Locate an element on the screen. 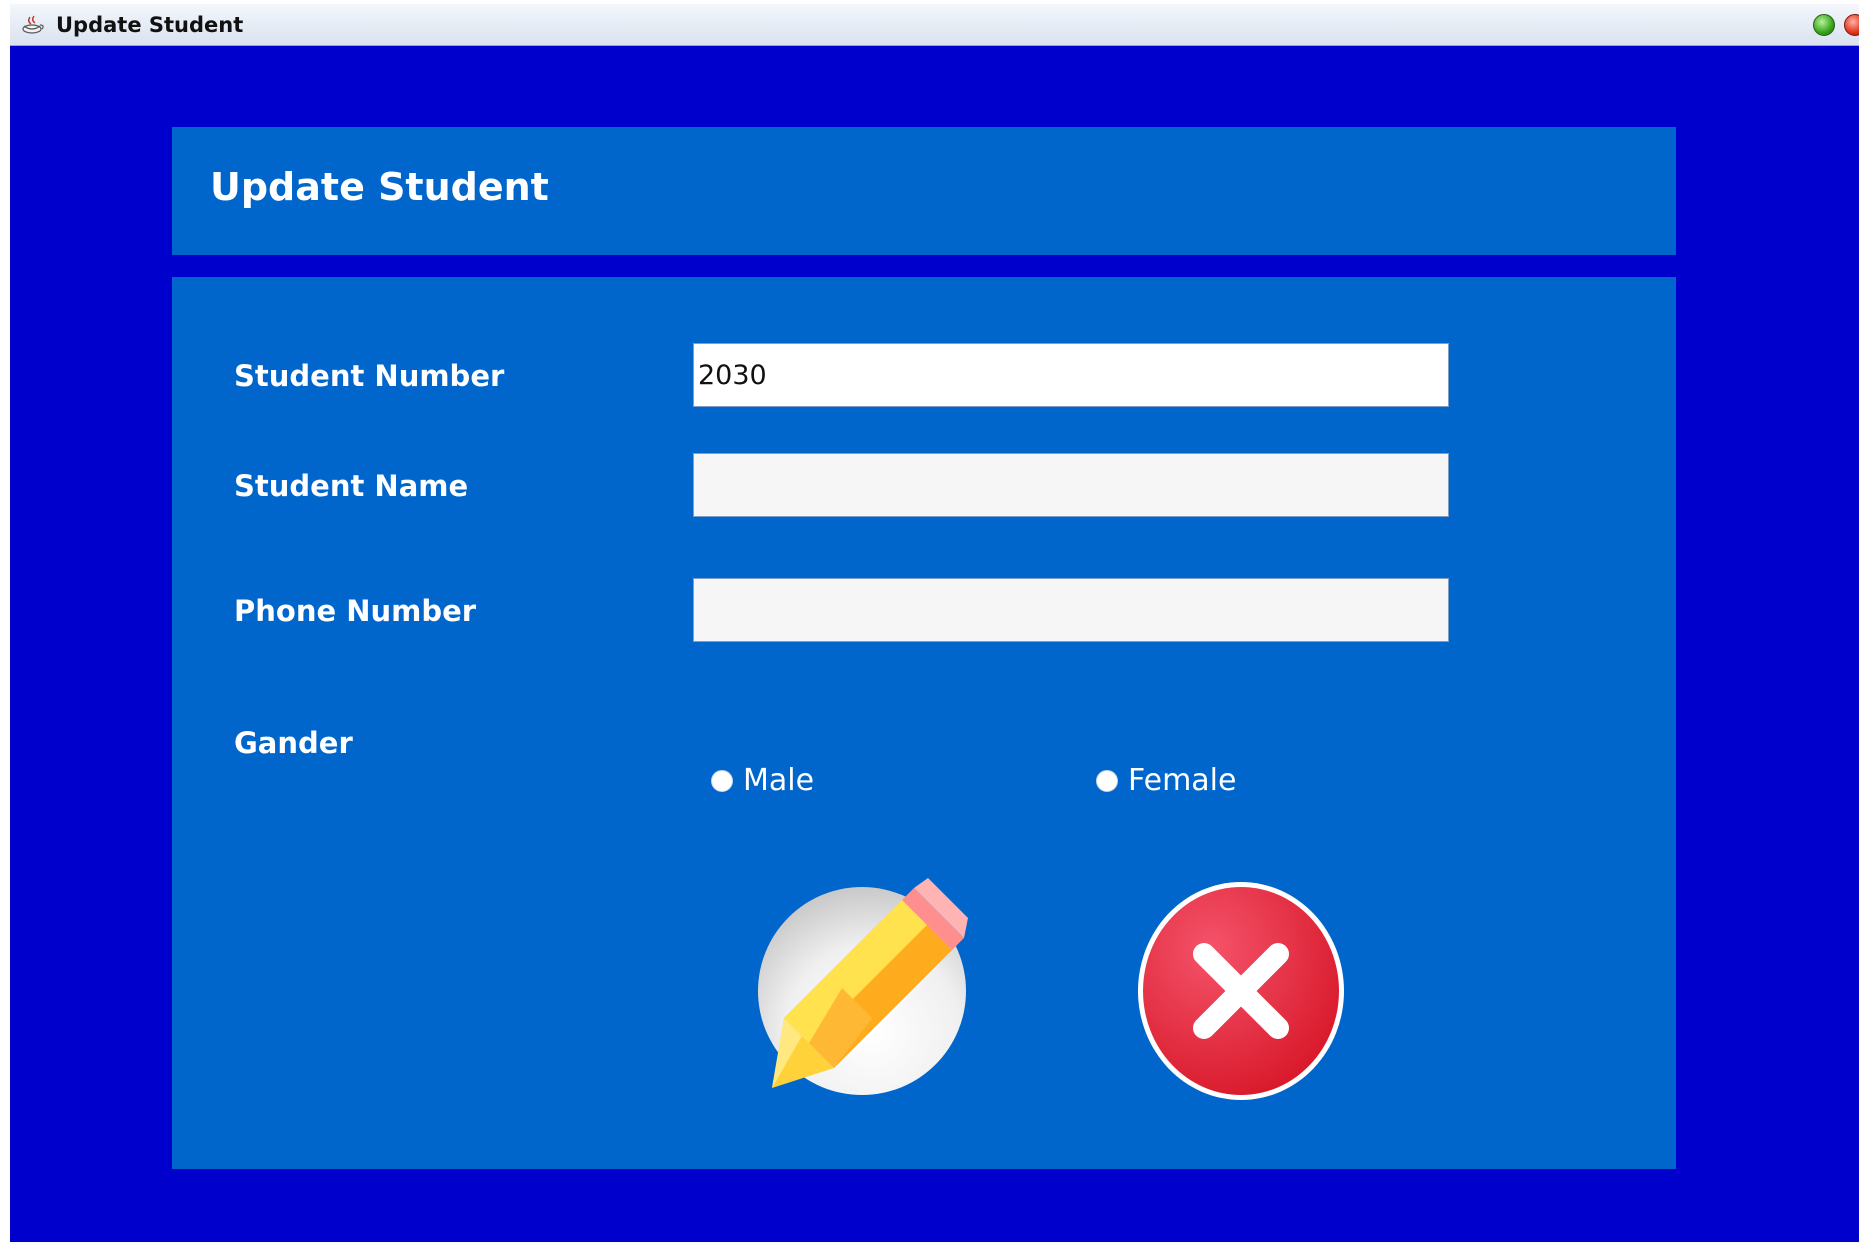  student-name-label: Student Name is located at coordinates (351, 486).